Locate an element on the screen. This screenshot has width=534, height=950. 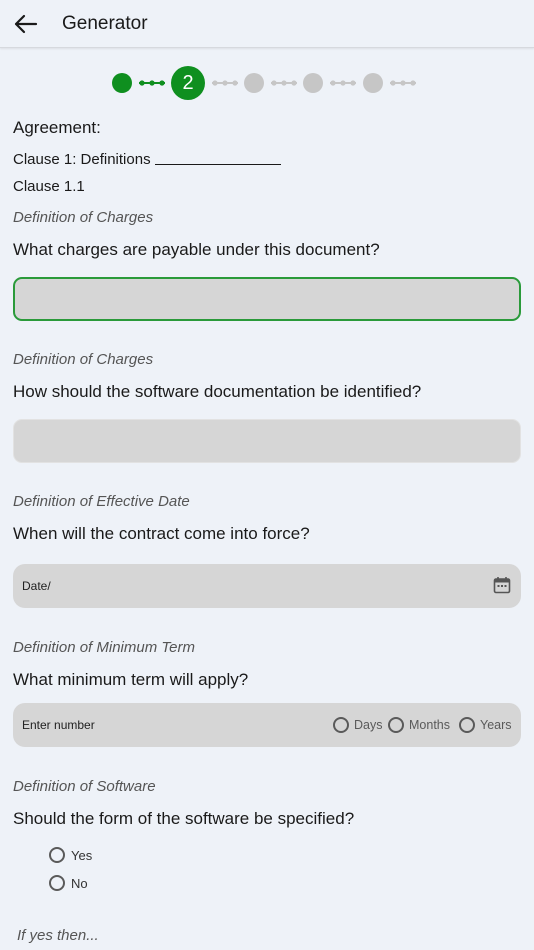
documentation-input is located at coordinates (267, 441).